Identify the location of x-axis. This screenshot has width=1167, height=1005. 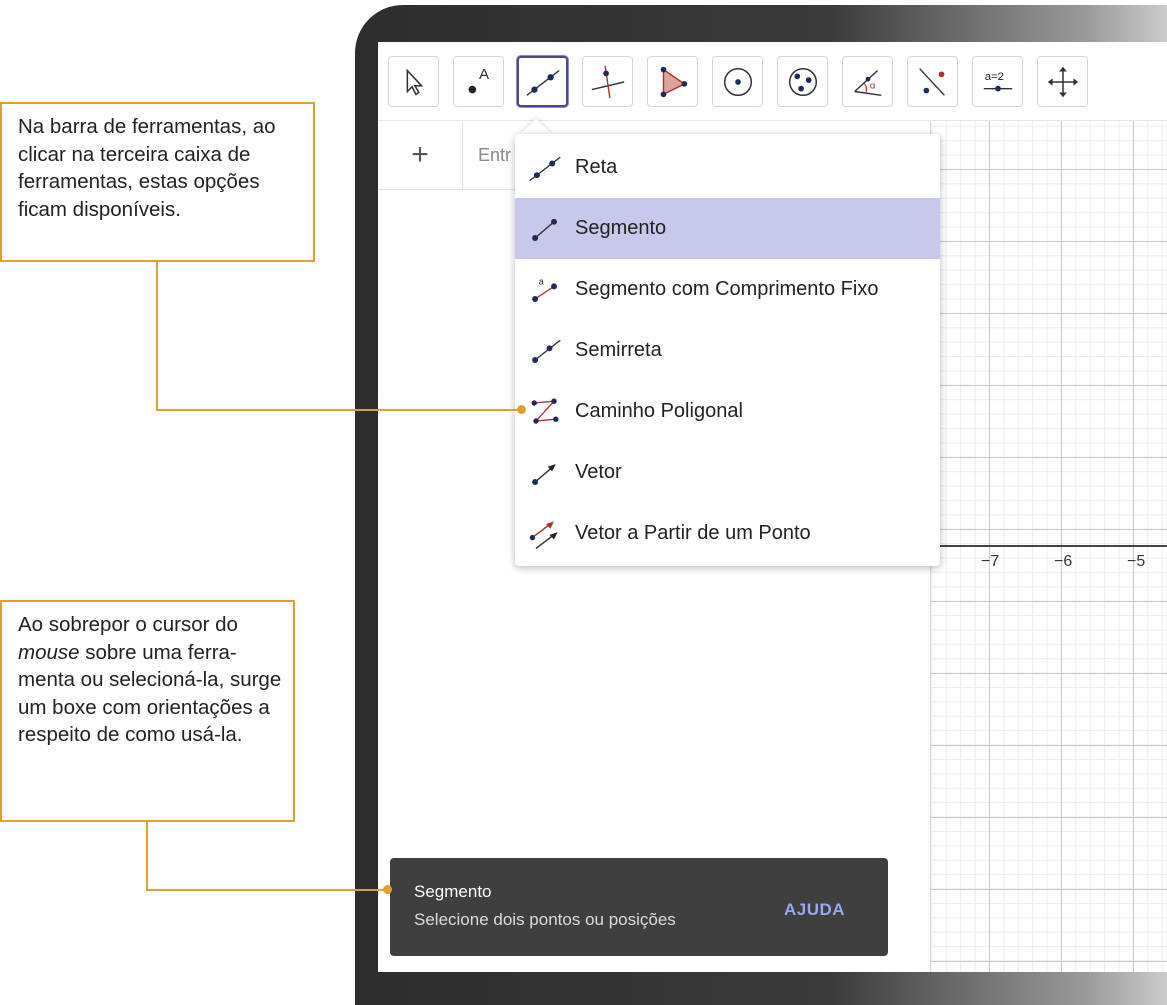
(1049, 546).